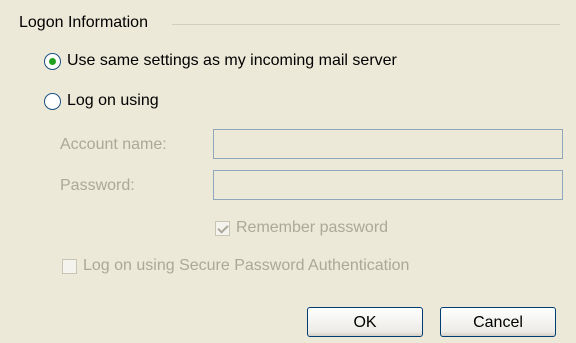 The width and height of the screenshot is (576, 343). Describe the element at coordinates (388, 144) in the screenshot. I see `account-name-field` at that location.